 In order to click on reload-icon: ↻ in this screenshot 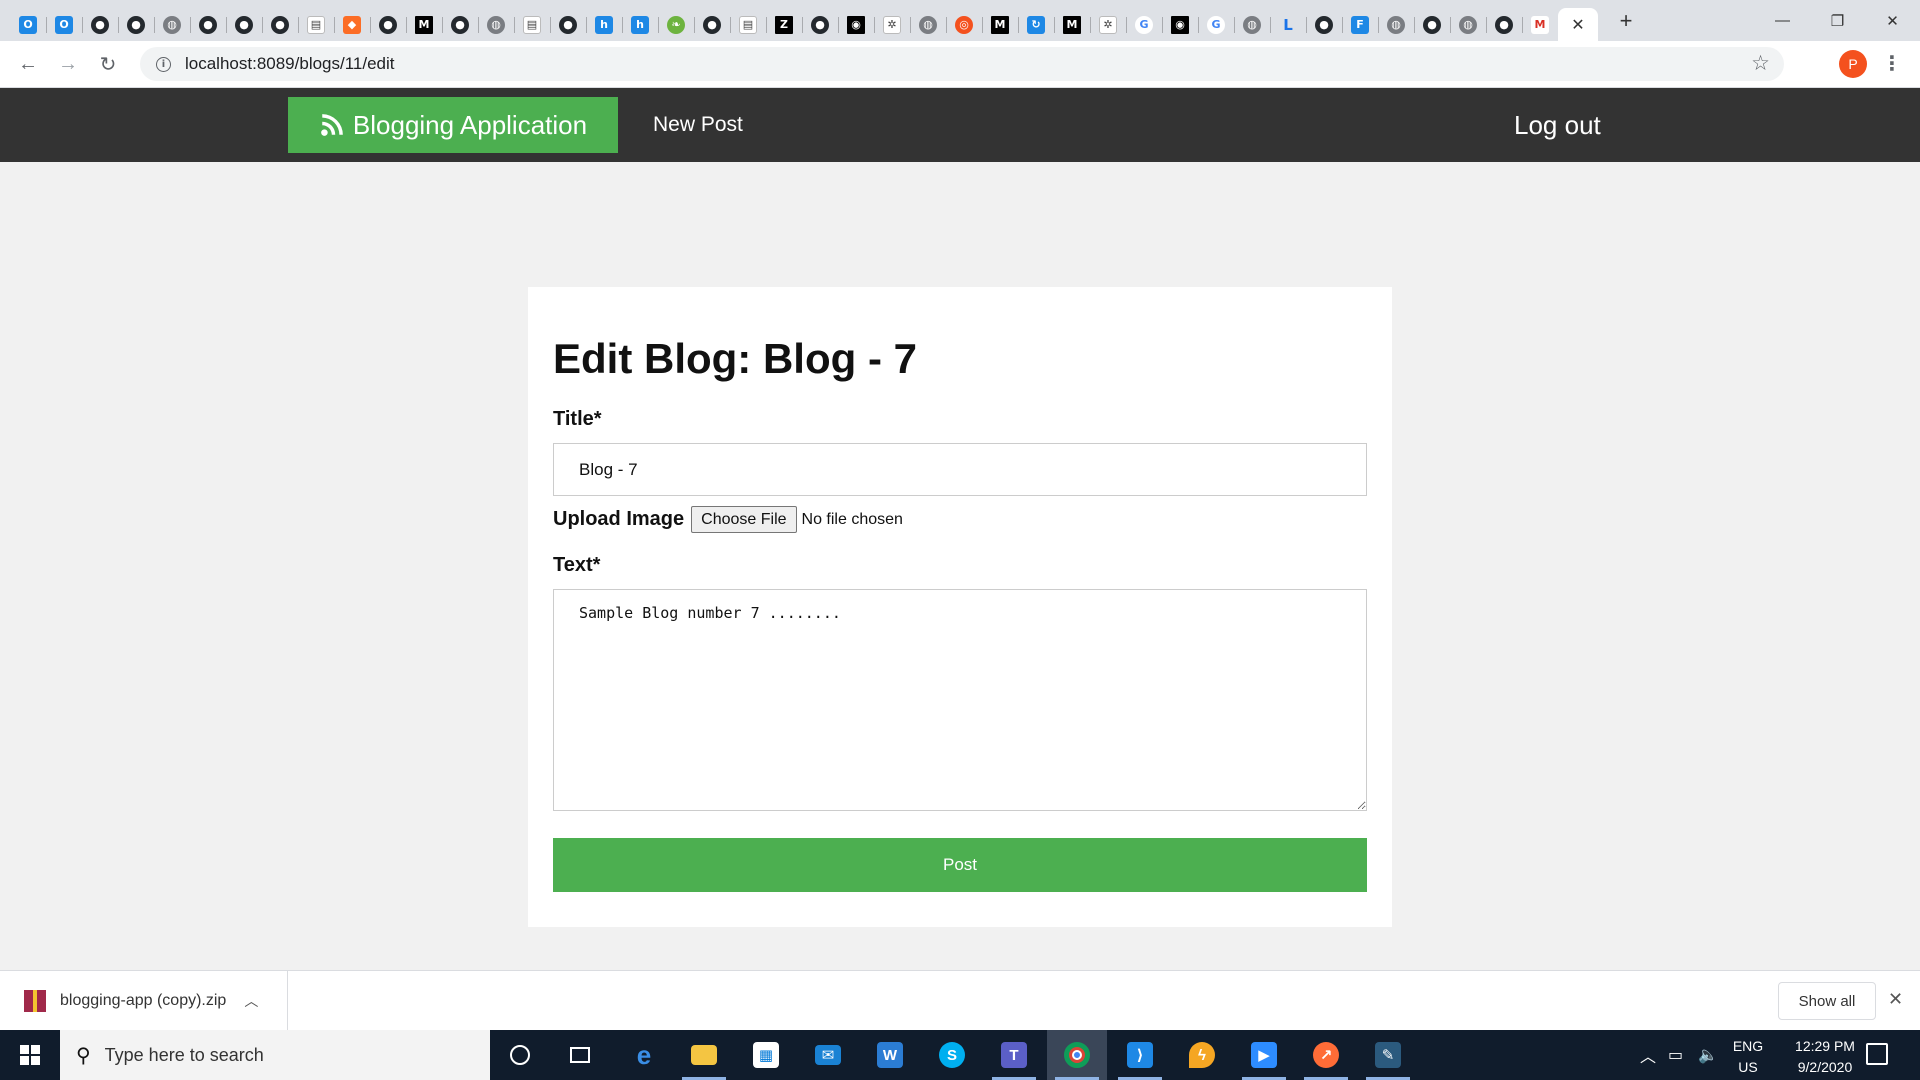, I will do `click(108, 64)`.